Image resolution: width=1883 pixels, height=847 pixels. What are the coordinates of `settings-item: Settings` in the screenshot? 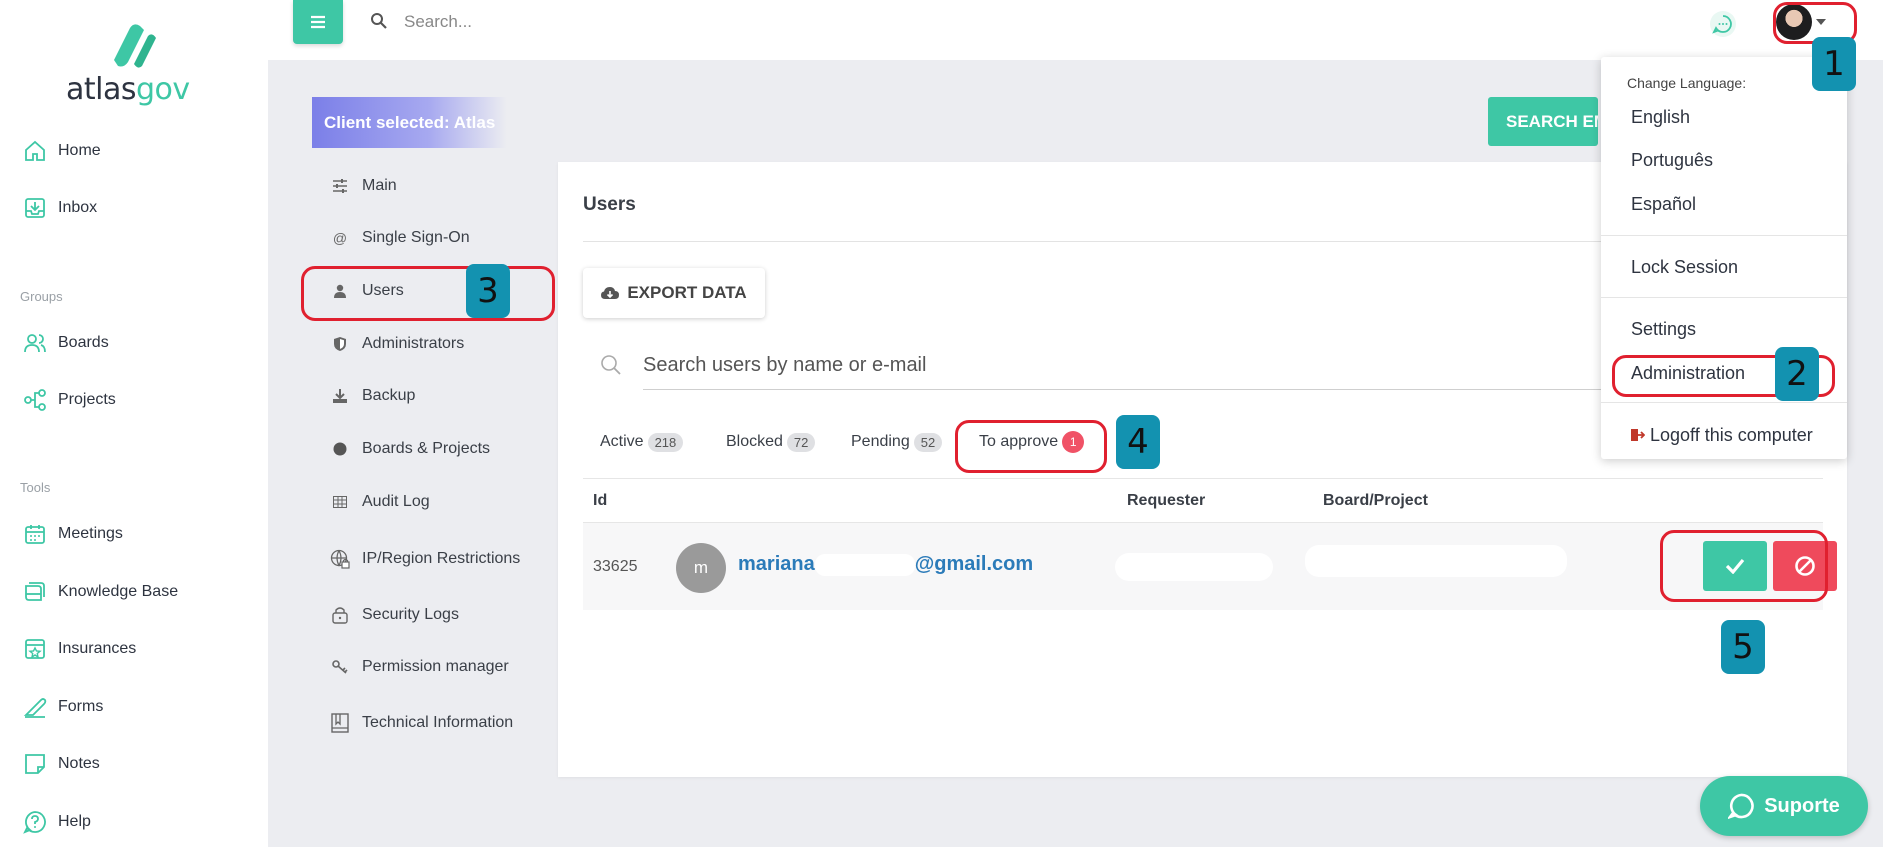 It's located at (1663, 329).